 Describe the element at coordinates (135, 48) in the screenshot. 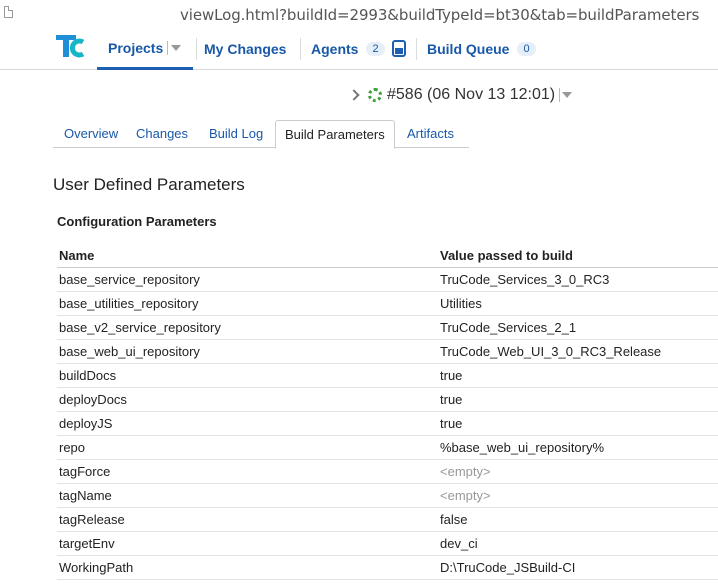

I see `nav-projects-label: Projects` at that location.